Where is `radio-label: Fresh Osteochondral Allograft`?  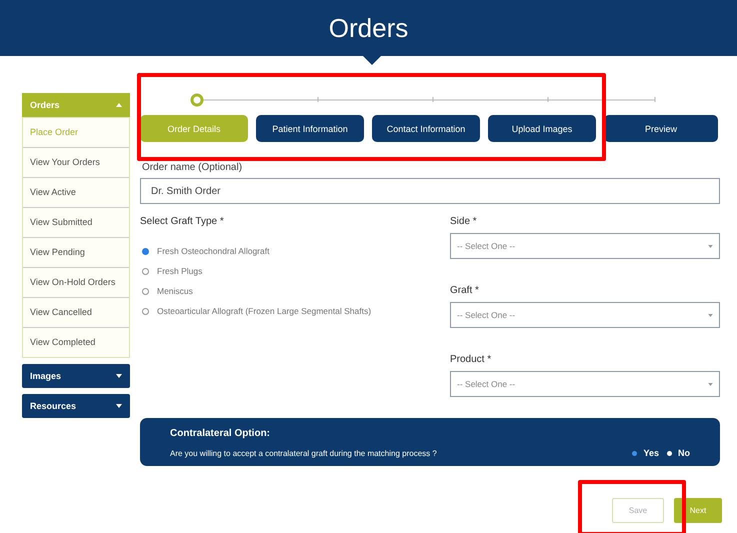
radio-label: Fresh Osteochondral Allograft is located at coordinates (213, 251).